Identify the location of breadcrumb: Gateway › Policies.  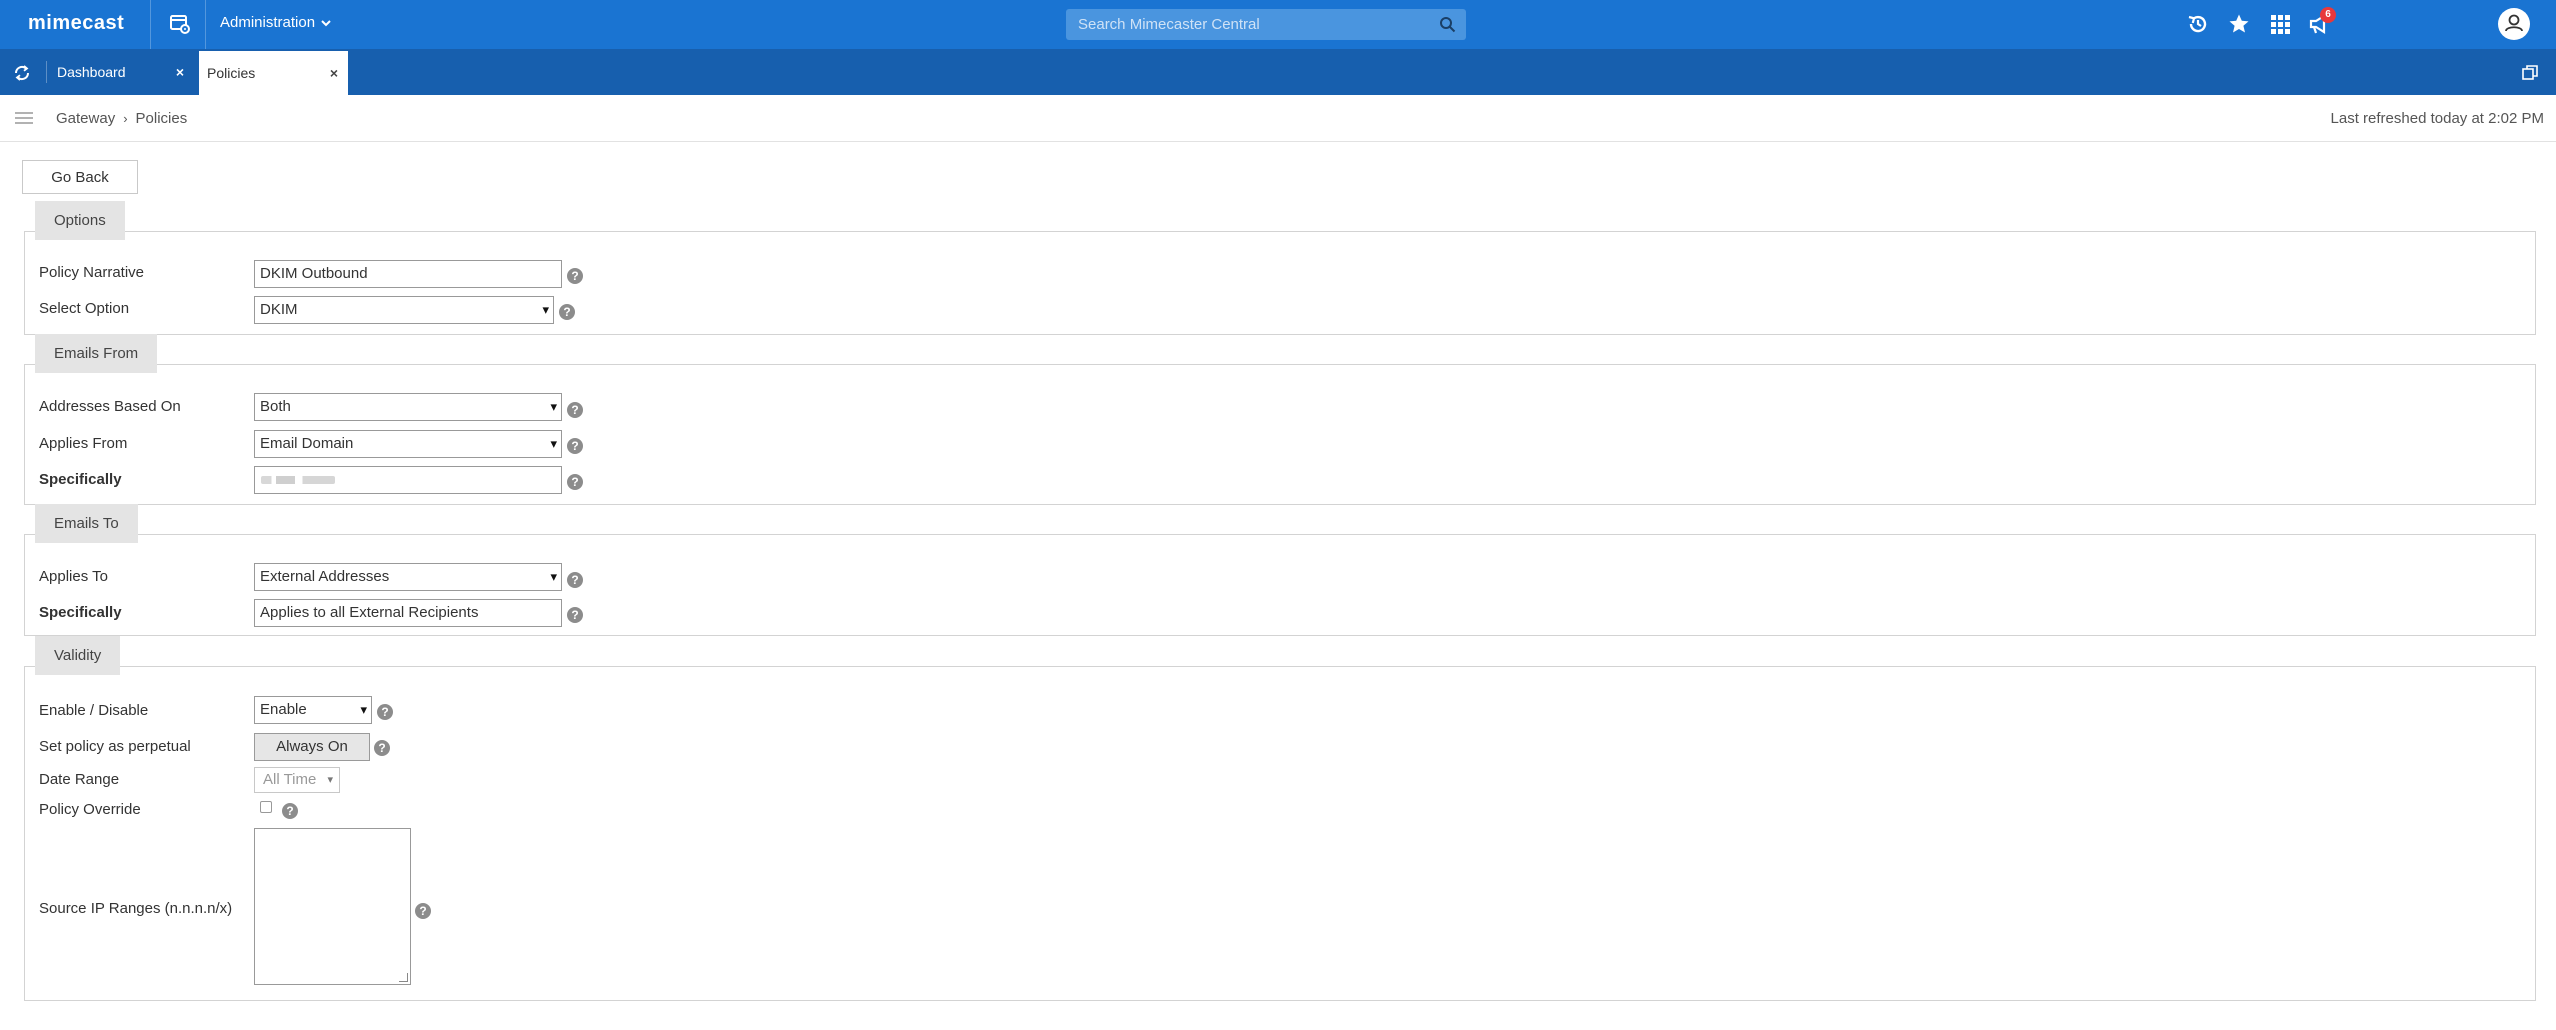
(121, 118).